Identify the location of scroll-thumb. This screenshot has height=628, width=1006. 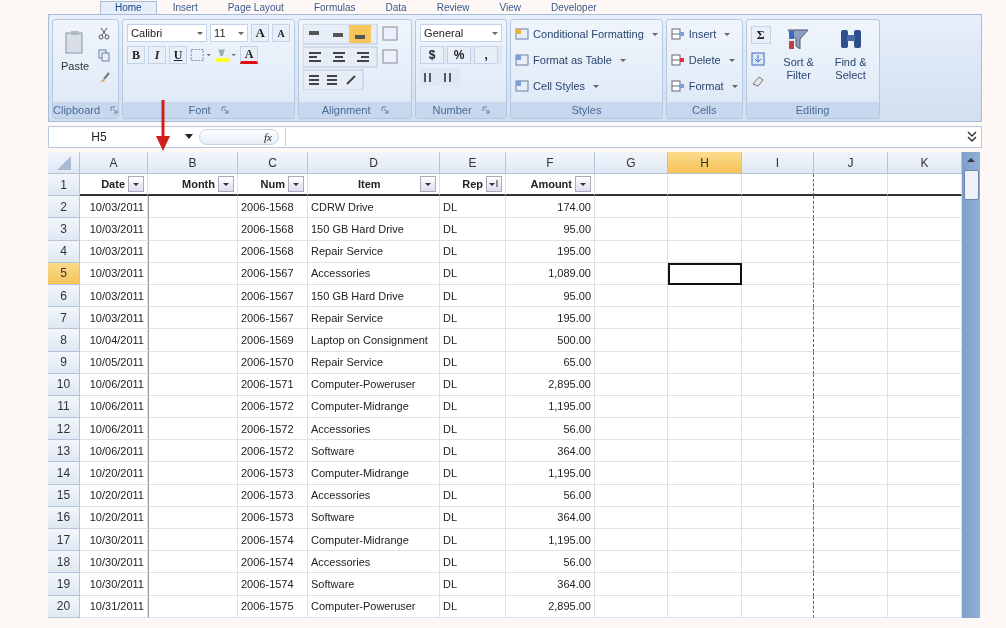
(971, 185).